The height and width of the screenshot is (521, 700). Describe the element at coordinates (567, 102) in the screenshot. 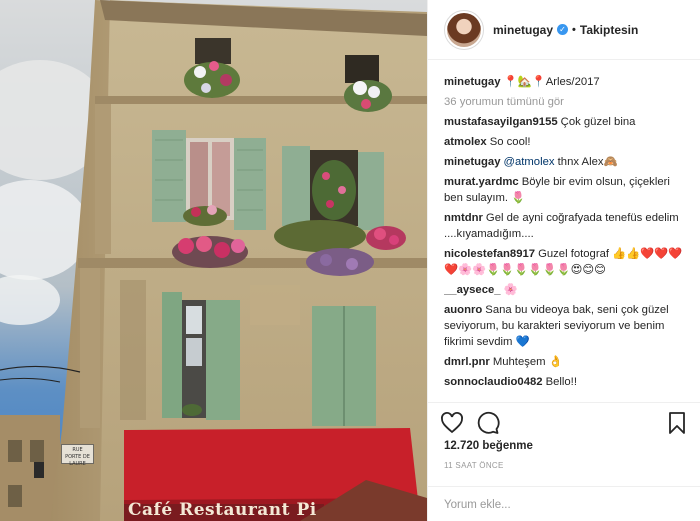

I see `view-all-comments-link: 36 yorumun tümünü gör` at that location.